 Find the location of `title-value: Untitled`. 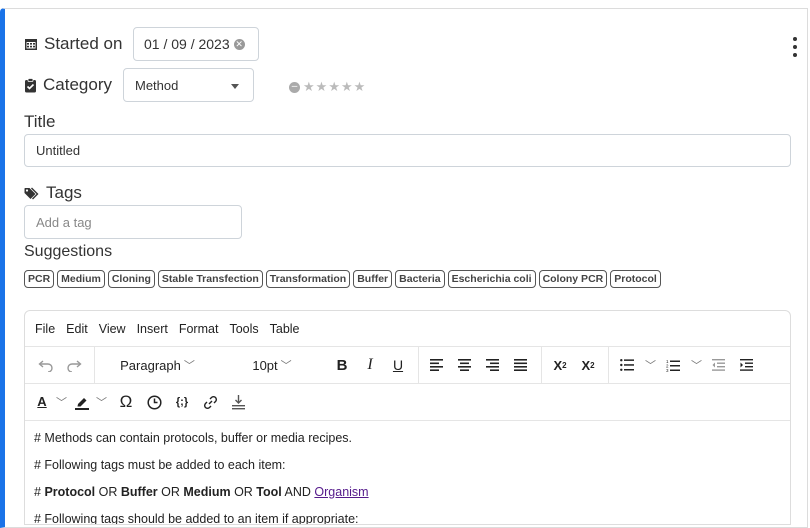

title-value: Untitled is located at coordinates (58, 150).